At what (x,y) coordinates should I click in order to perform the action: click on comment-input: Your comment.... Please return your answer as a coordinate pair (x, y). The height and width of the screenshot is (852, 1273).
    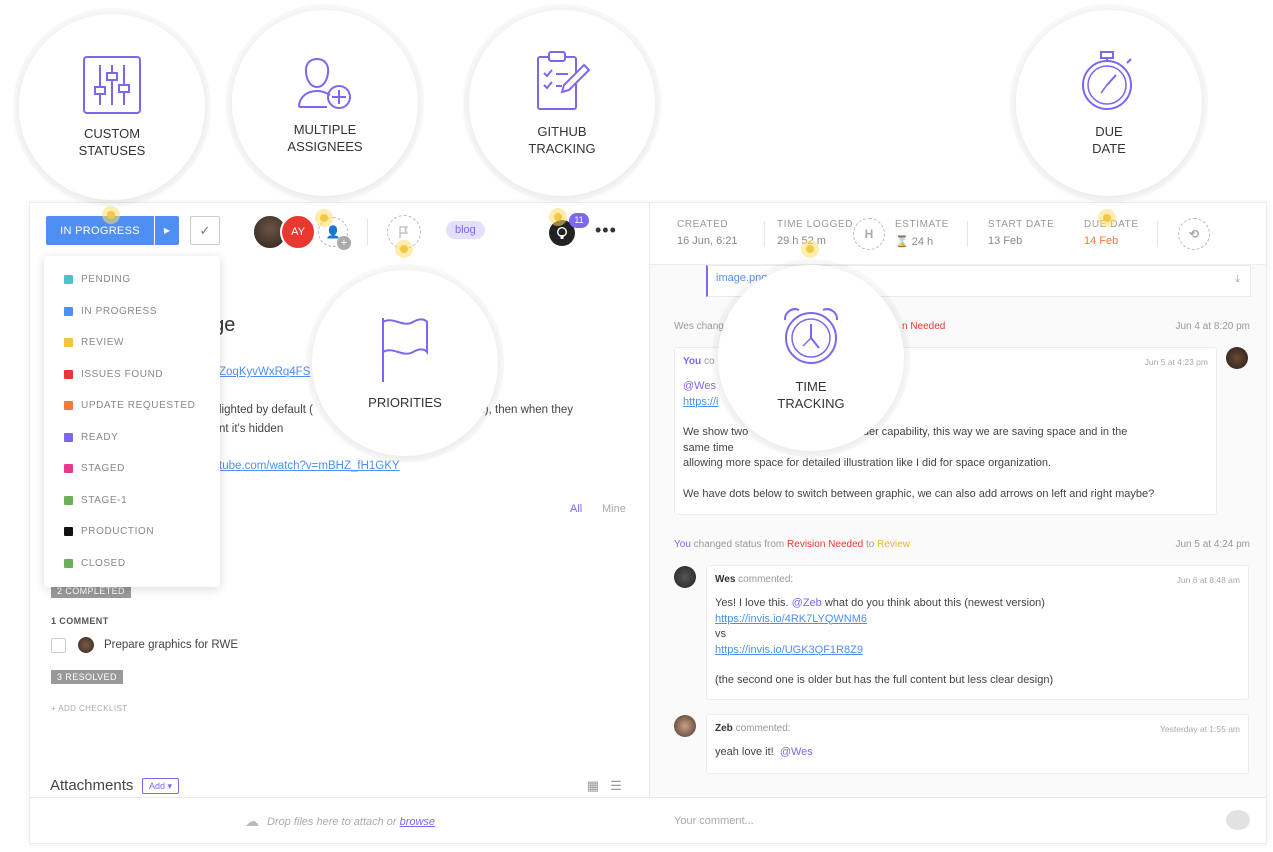
    Looking at the image, I should click on (958, 820).